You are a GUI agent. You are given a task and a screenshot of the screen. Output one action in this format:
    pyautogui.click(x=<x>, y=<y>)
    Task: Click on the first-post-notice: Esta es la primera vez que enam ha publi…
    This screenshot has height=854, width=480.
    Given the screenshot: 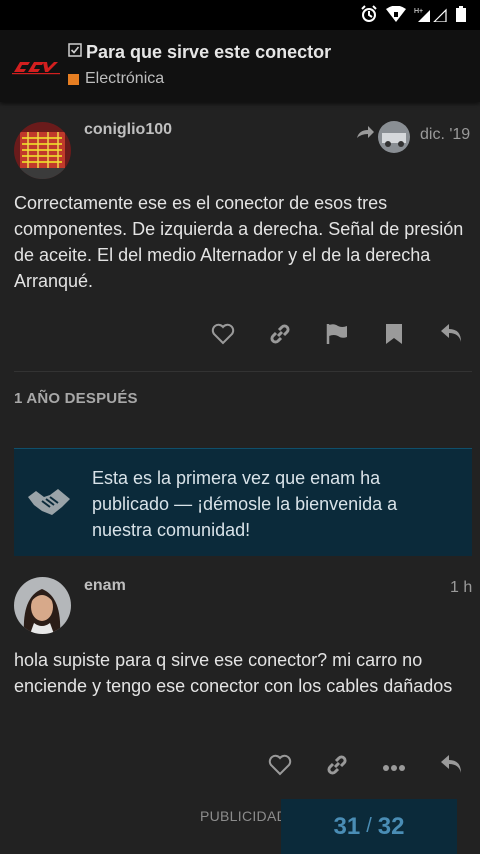 What is the action you would take?
    pyautogui.click(x=243, y=502)
    